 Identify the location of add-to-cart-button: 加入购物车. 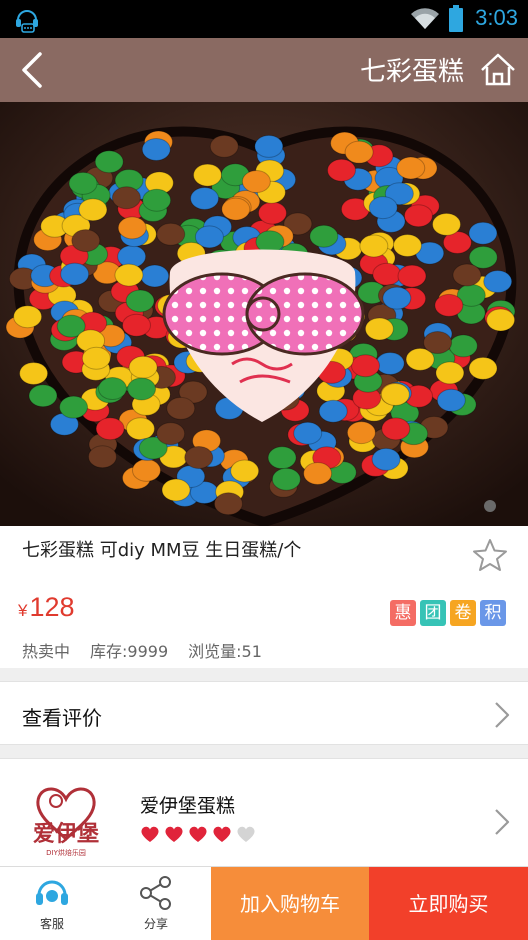
(290, 903).